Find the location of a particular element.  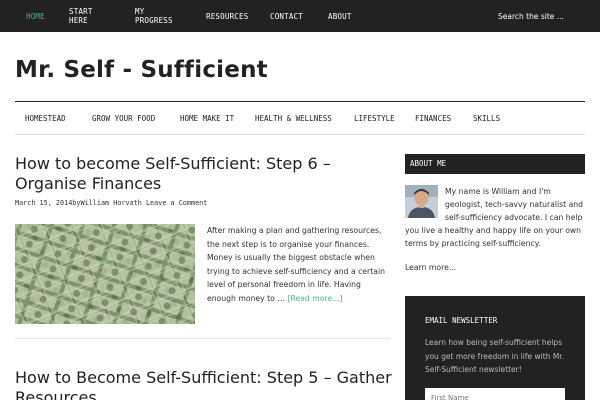

site-search is located at coordinates (542, 16).